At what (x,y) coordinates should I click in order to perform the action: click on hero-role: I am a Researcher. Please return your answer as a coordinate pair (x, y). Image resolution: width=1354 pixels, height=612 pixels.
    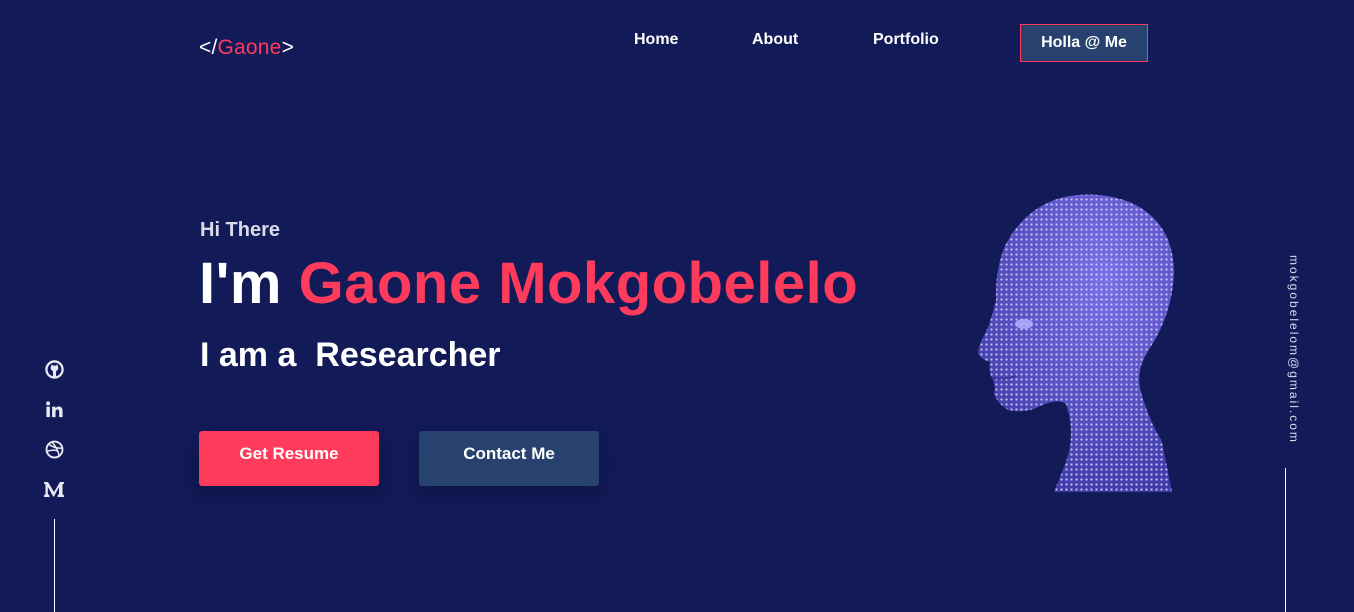
    Looking at the image, I should click on (350, 355).